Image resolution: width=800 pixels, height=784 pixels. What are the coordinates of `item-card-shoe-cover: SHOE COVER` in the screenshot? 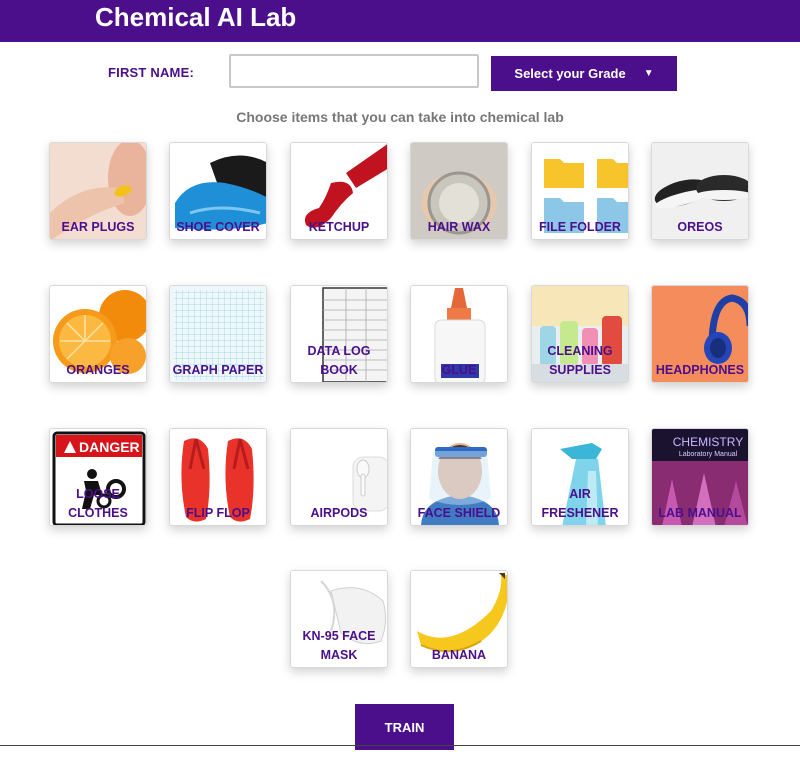 It's located at (218, 191).